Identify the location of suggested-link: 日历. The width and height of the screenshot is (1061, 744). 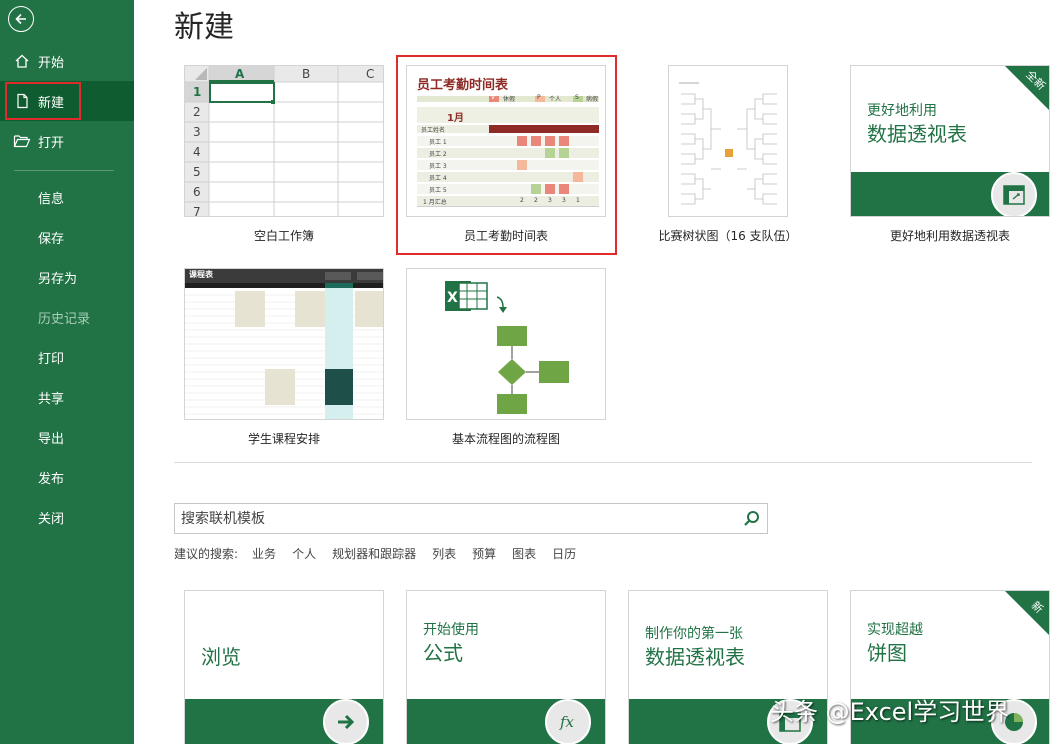
(564, 553).